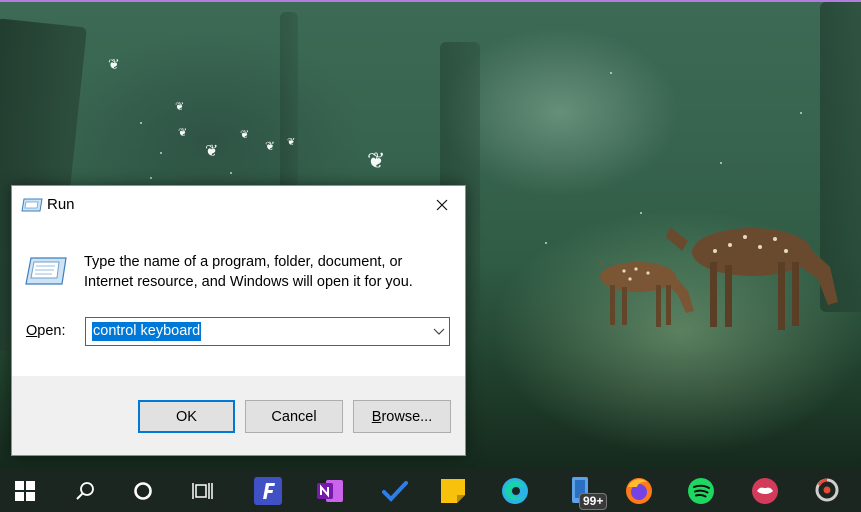 The image size is (861, 512). I want to click on lips-icon, so click(765, 491).